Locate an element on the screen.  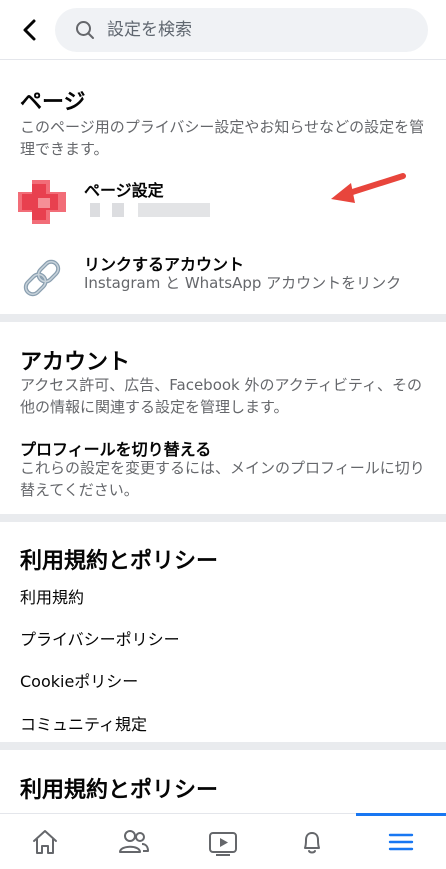
search-bar is located at coordinates (241, 30).